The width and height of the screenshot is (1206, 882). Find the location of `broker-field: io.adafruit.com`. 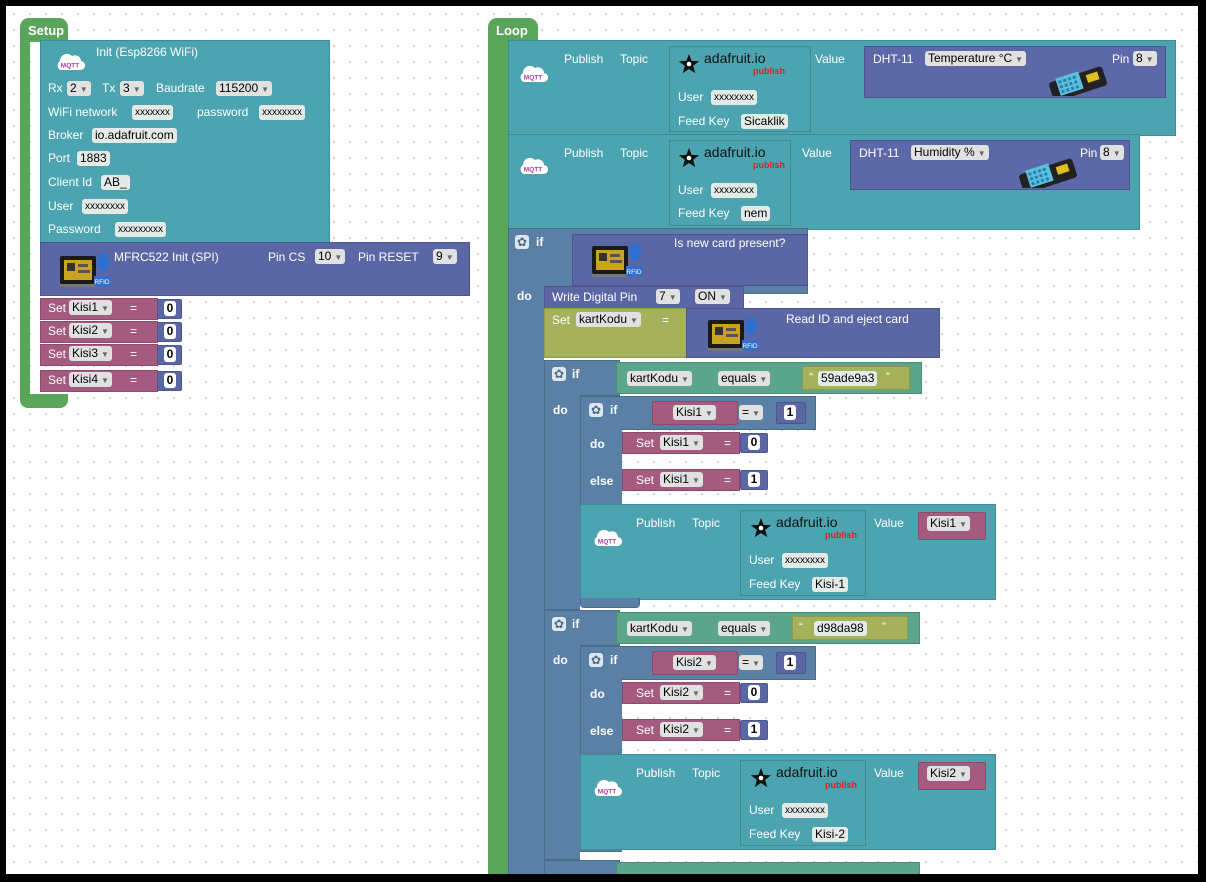

broker-field: io.adafruit.com is located at coordinates (134, 135).